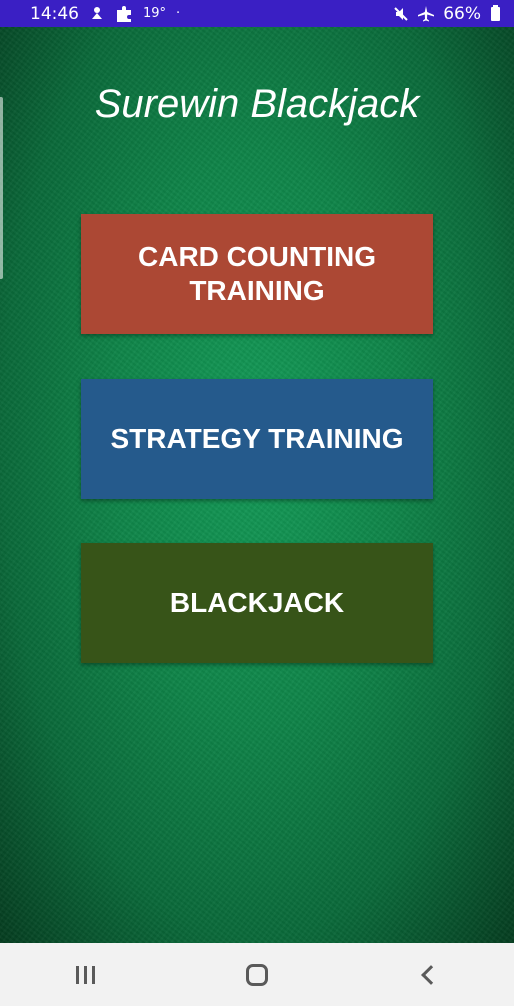  Describe the element at coordinates (154, 13) in the screenshot. I see `status-temperature: 19°` at that location.